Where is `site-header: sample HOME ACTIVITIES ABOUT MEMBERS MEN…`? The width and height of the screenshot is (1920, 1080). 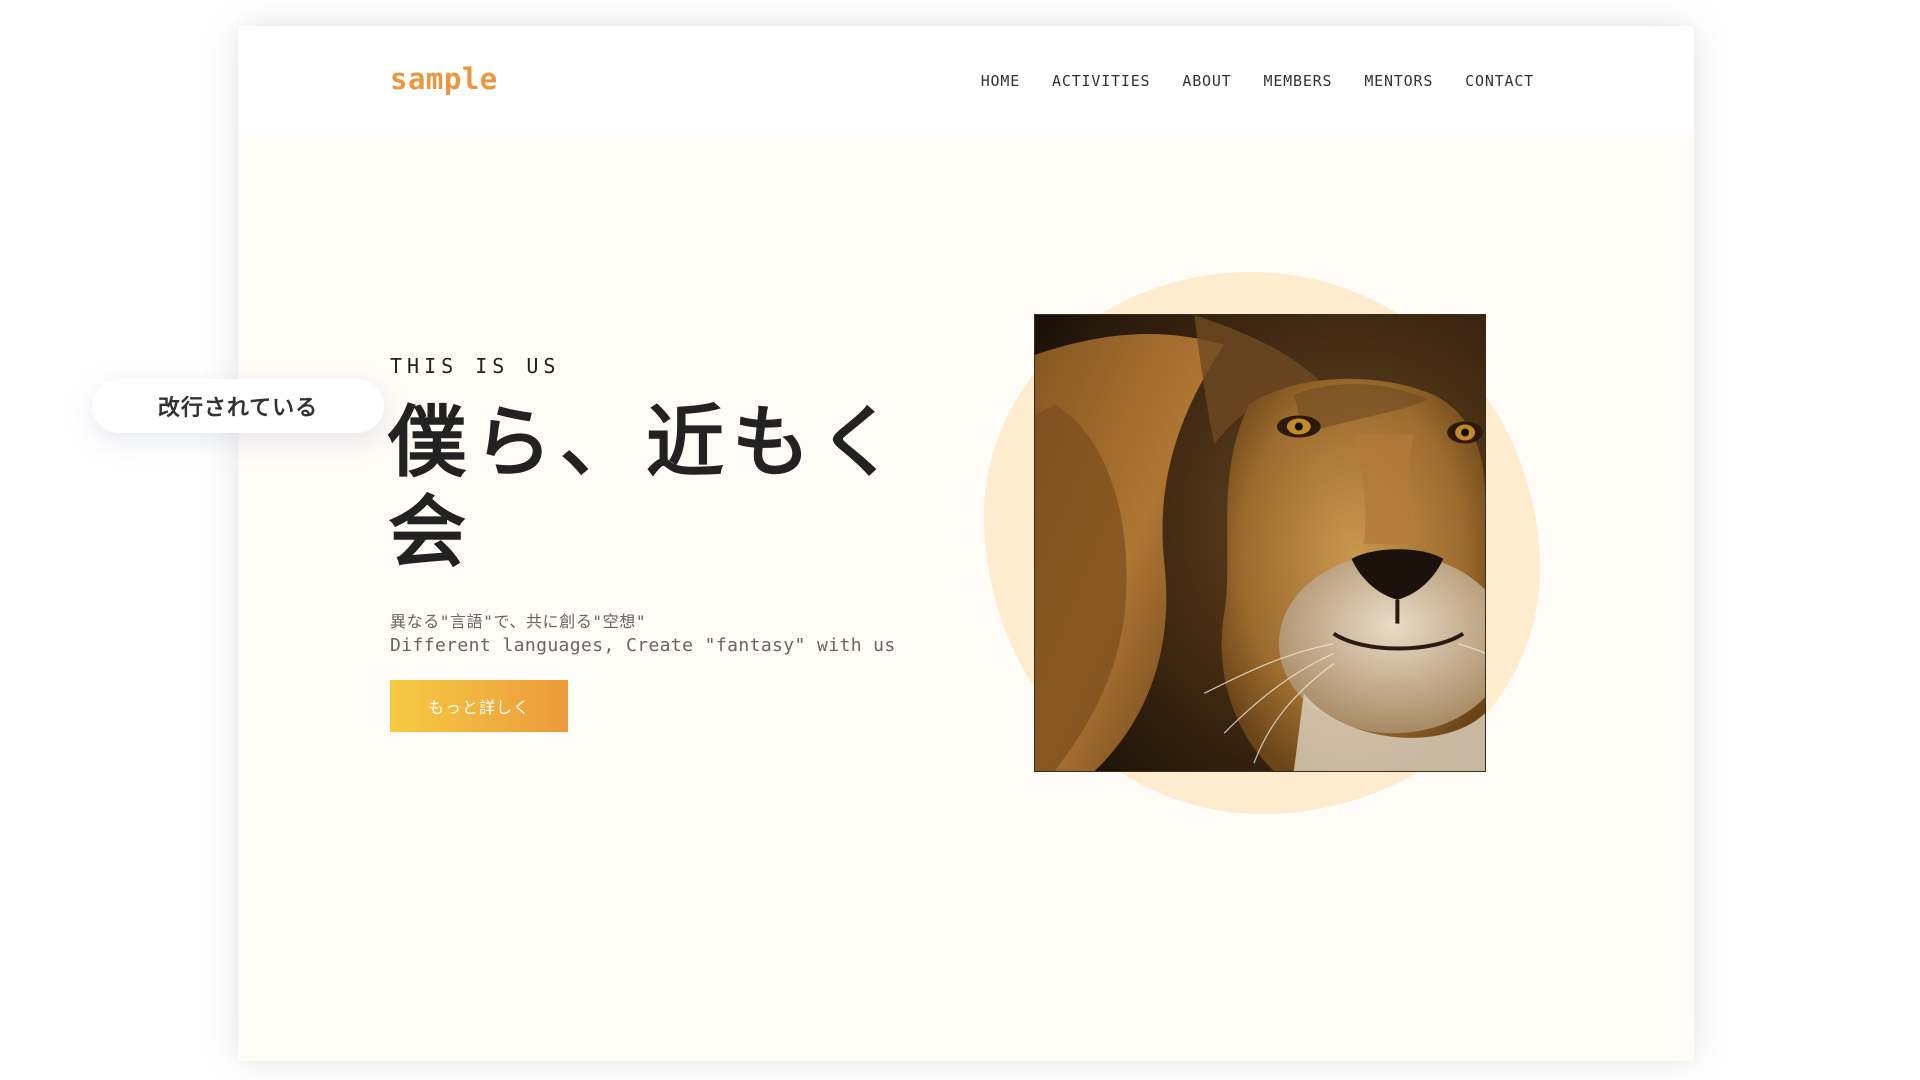 site-header: sample HOME ACTIVITIES ABOUT MEMBERS MEN… is located at coordinates (966, 80).